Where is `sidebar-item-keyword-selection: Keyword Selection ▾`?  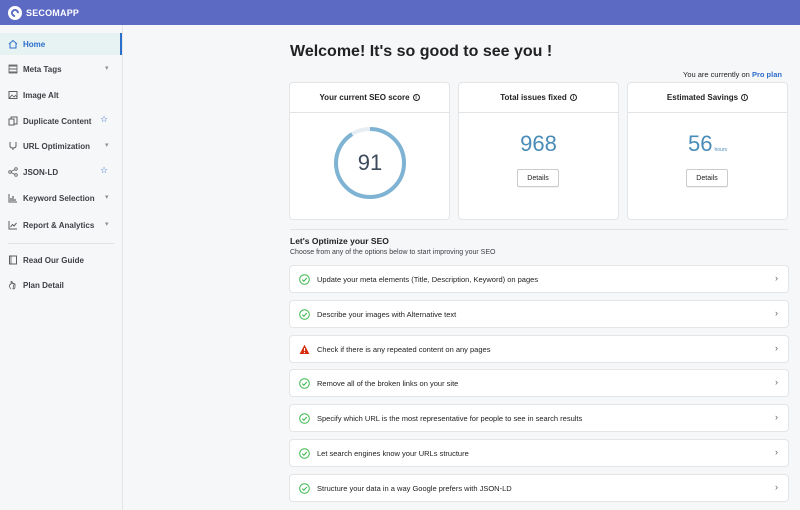
sidebar-item-keyword-selection: Keyword Selection ▾ is located at coordinates (61, 198).